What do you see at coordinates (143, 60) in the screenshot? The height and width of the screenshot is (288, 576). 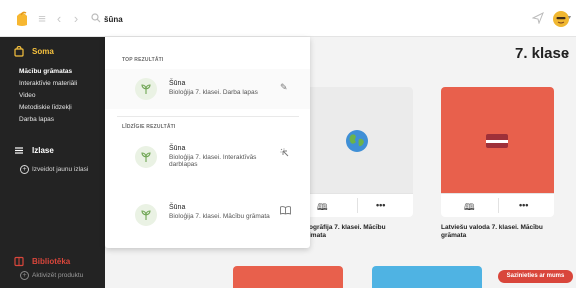 I see `section-label: TOP REZULTĀTI` at bounding box center [143, 60].